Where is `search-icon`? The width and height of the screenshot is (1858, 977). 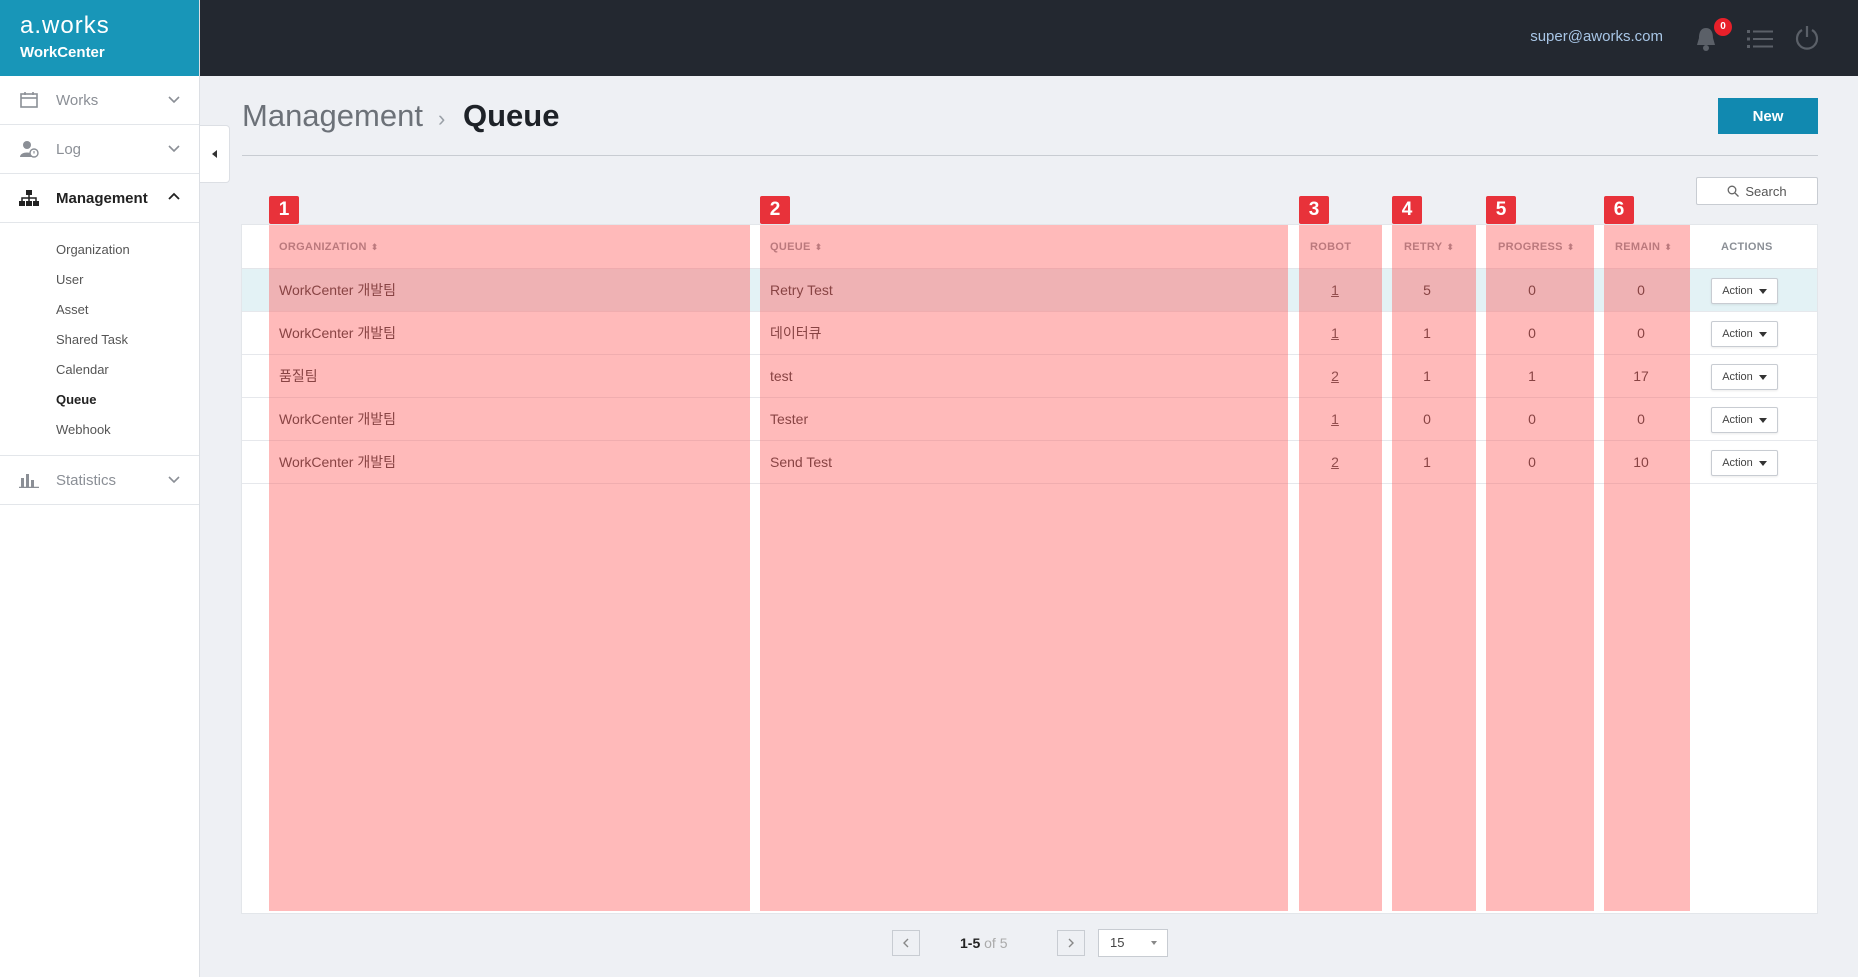
search-icon is located at coordinates (1733, 191).